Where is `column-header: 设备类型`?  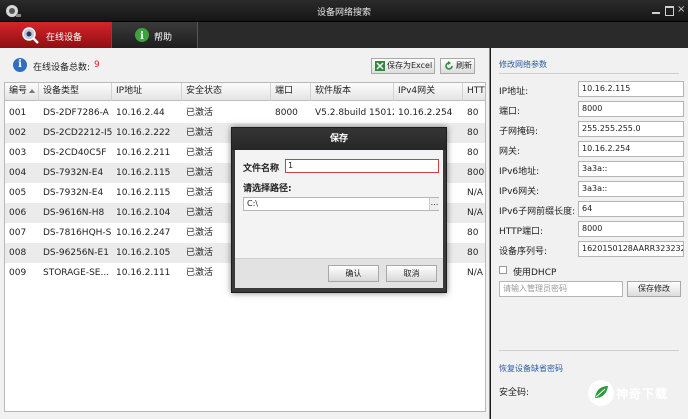
column-header: 设备类型 is located at coordinates (75, 92).